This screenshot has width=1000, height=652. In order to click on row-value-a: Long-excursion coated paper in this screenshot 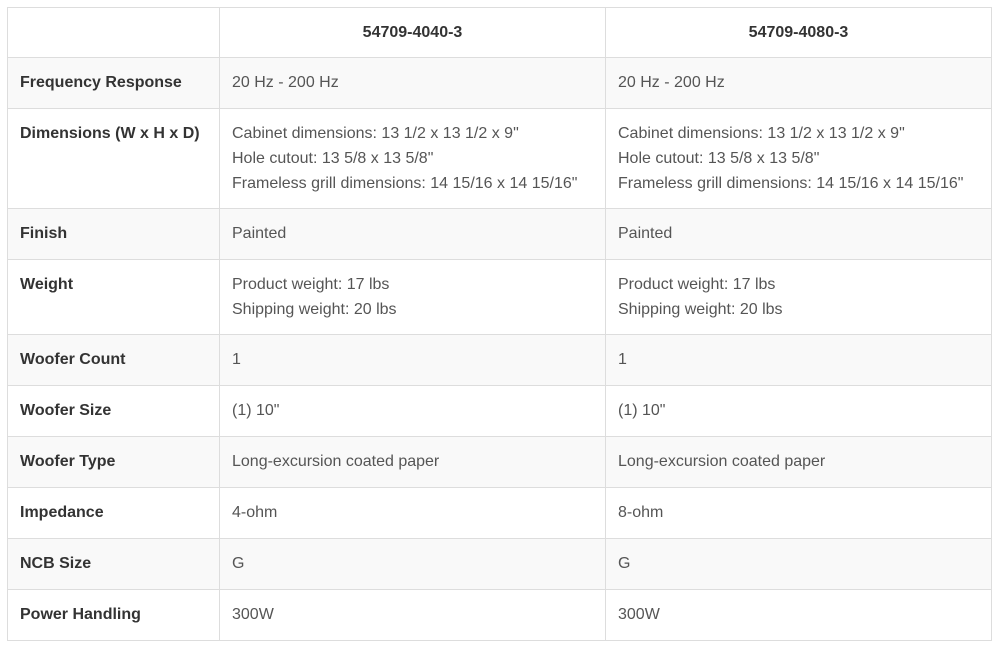, I will do `click(412, 462)`.